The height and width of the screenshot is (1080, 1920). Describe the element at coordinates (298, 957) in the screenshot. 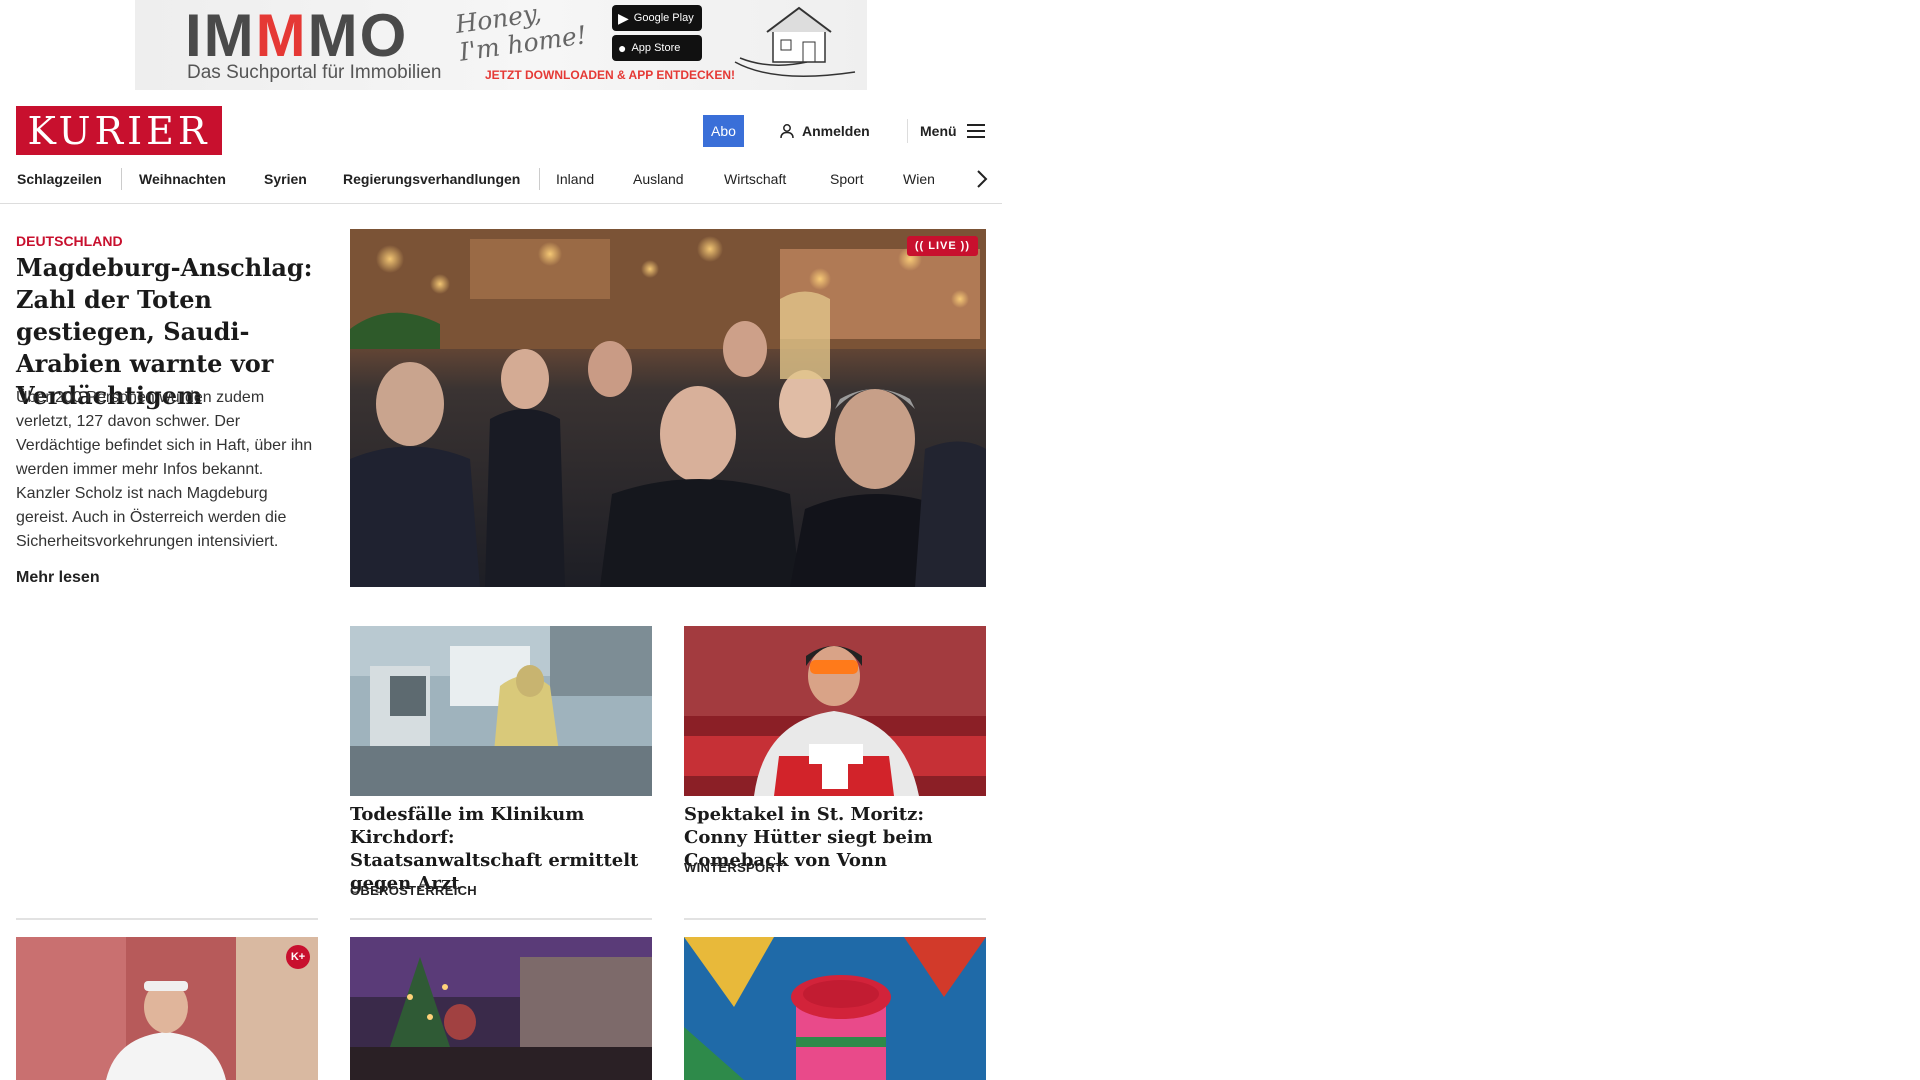

I see `kplus-badge: K+` at that location.